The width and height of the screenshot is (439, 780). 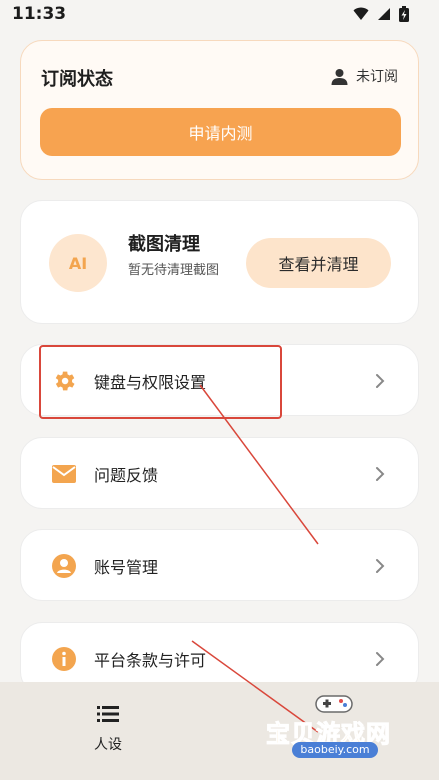 What do you see at coordinates (126, 567) in the screenshot?
I see `menu-label-account: 账号管理` at bounding box center [126, 567].